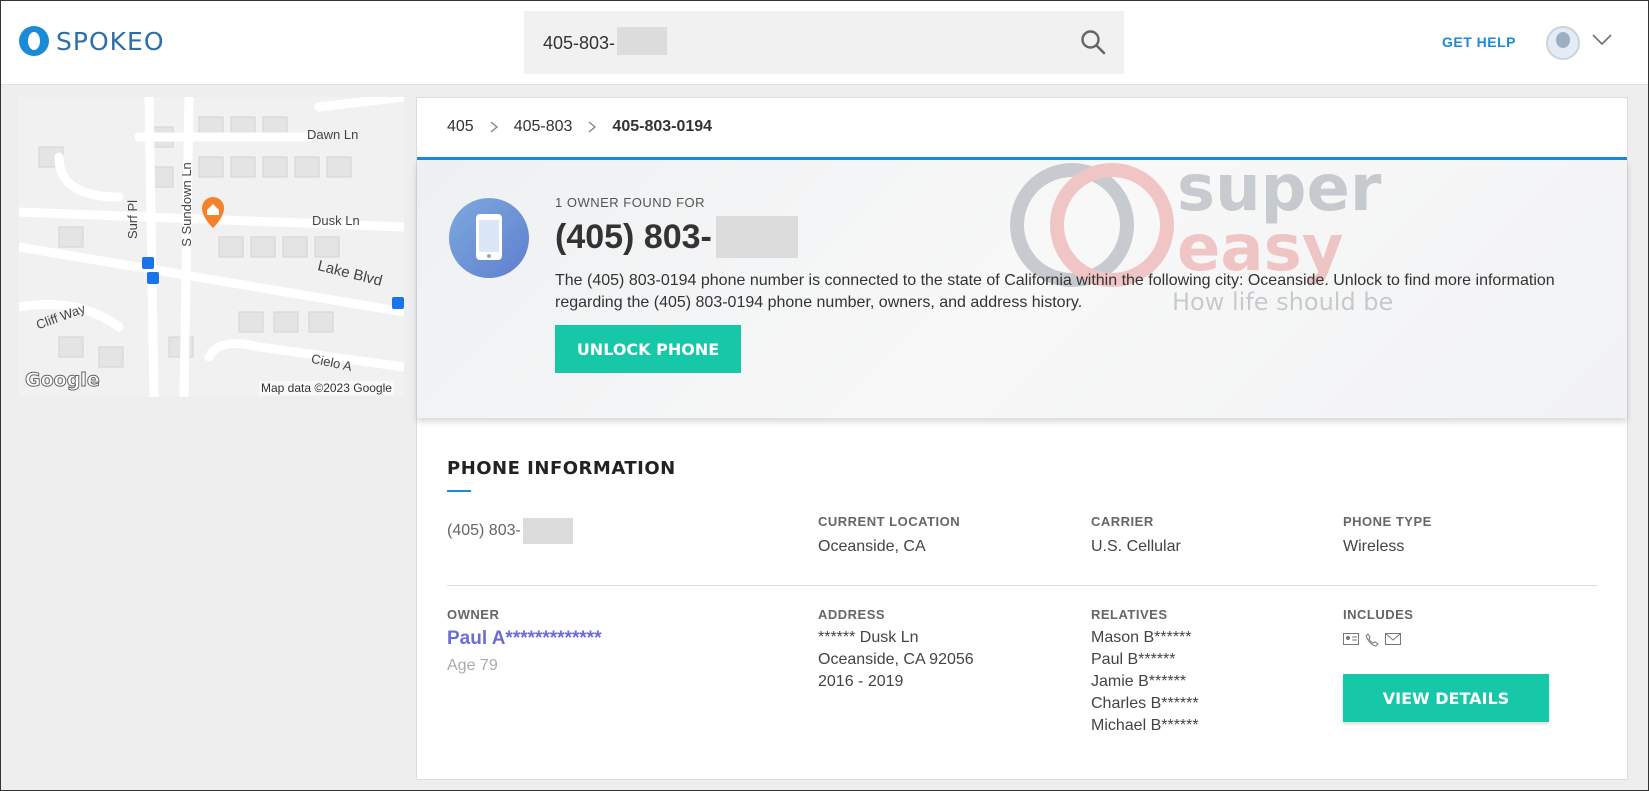 The image size is (1649, 791). I want to click on relatives-label: RELATIVES, so click(1129, 614).